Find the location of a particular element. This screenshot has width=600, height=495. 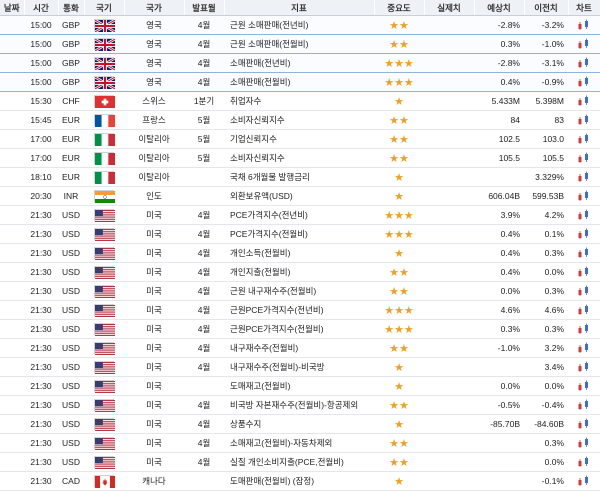

table-row: 20:30 INR 인도 외환보유액(USD) ★ 606.04B 599.53B is located at coordinates (300, 196).